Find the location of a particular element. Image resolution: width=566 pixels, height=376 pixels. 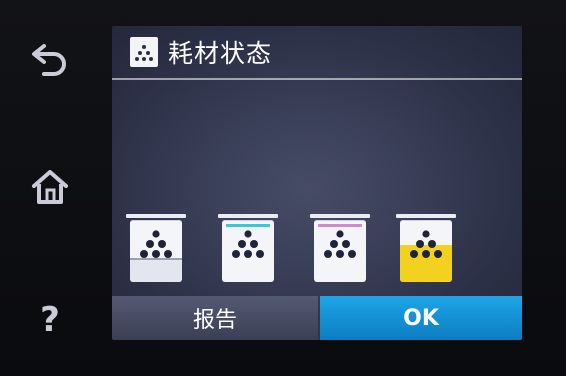

page-title: 耗材状态 is located at coordinates (220, 53).